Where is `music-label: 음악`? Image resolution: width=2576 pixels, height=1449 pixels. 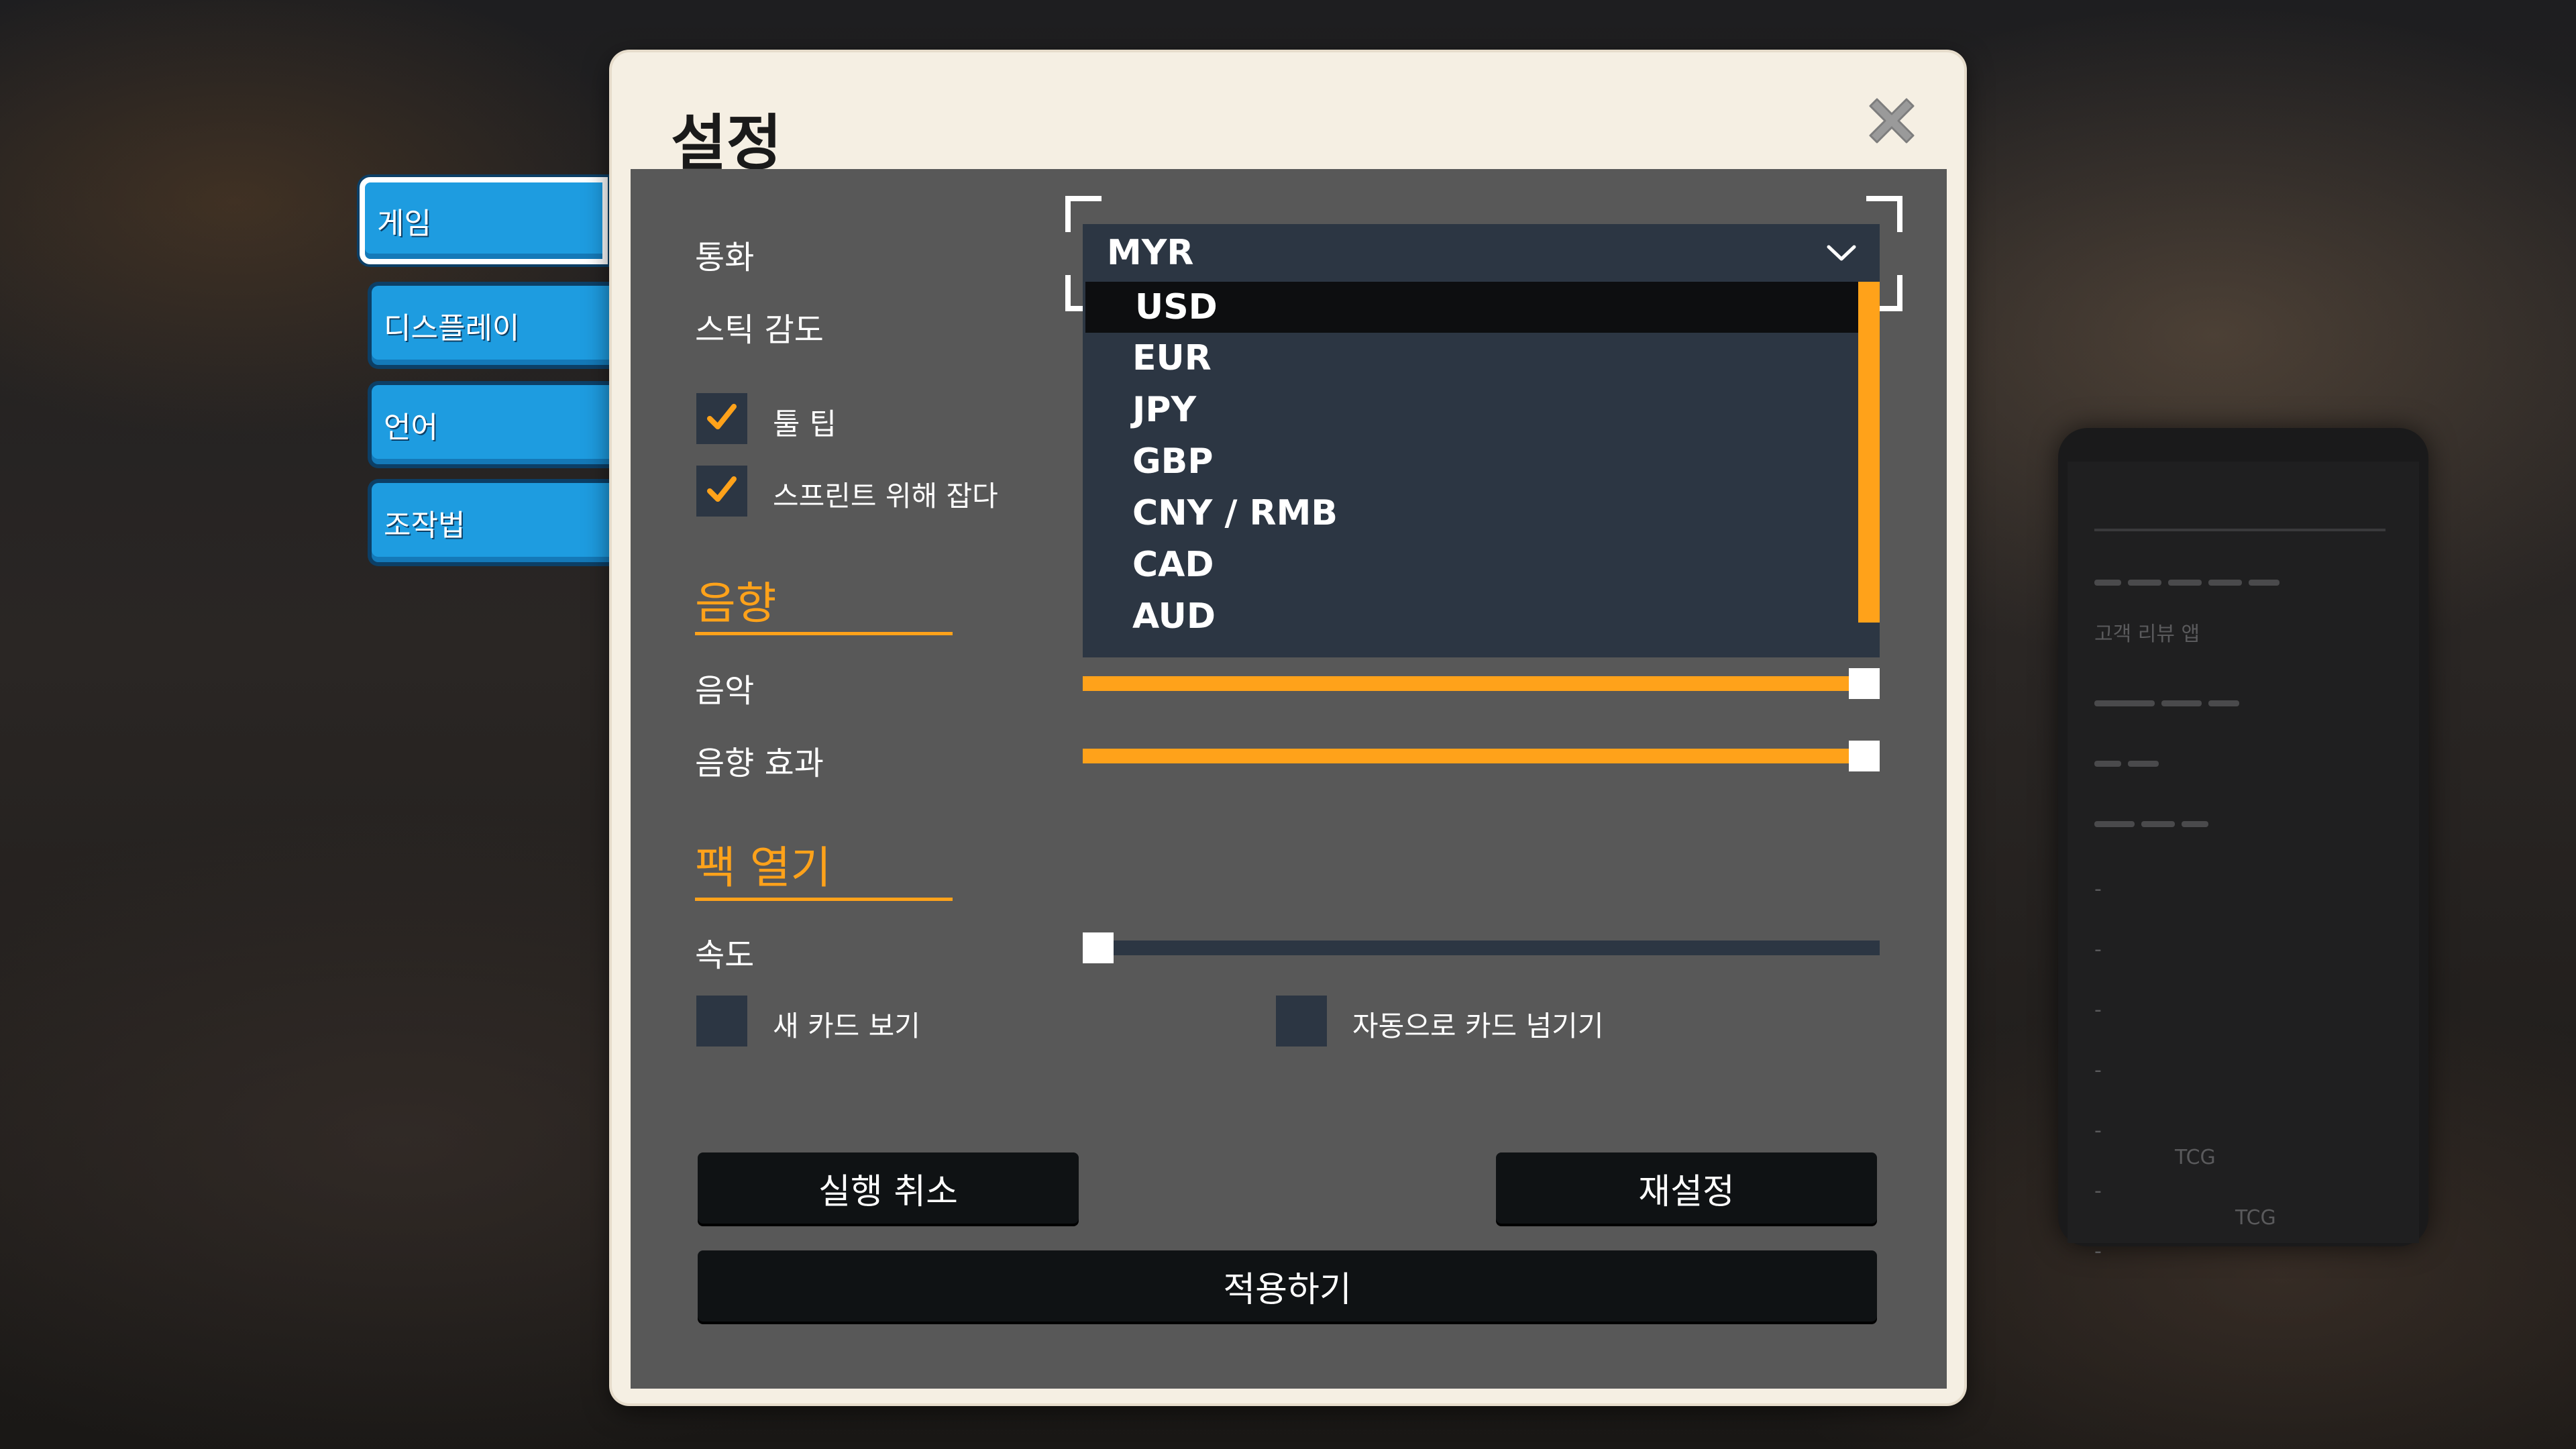 music-label: 음악 is located at coordinates (725, 691).